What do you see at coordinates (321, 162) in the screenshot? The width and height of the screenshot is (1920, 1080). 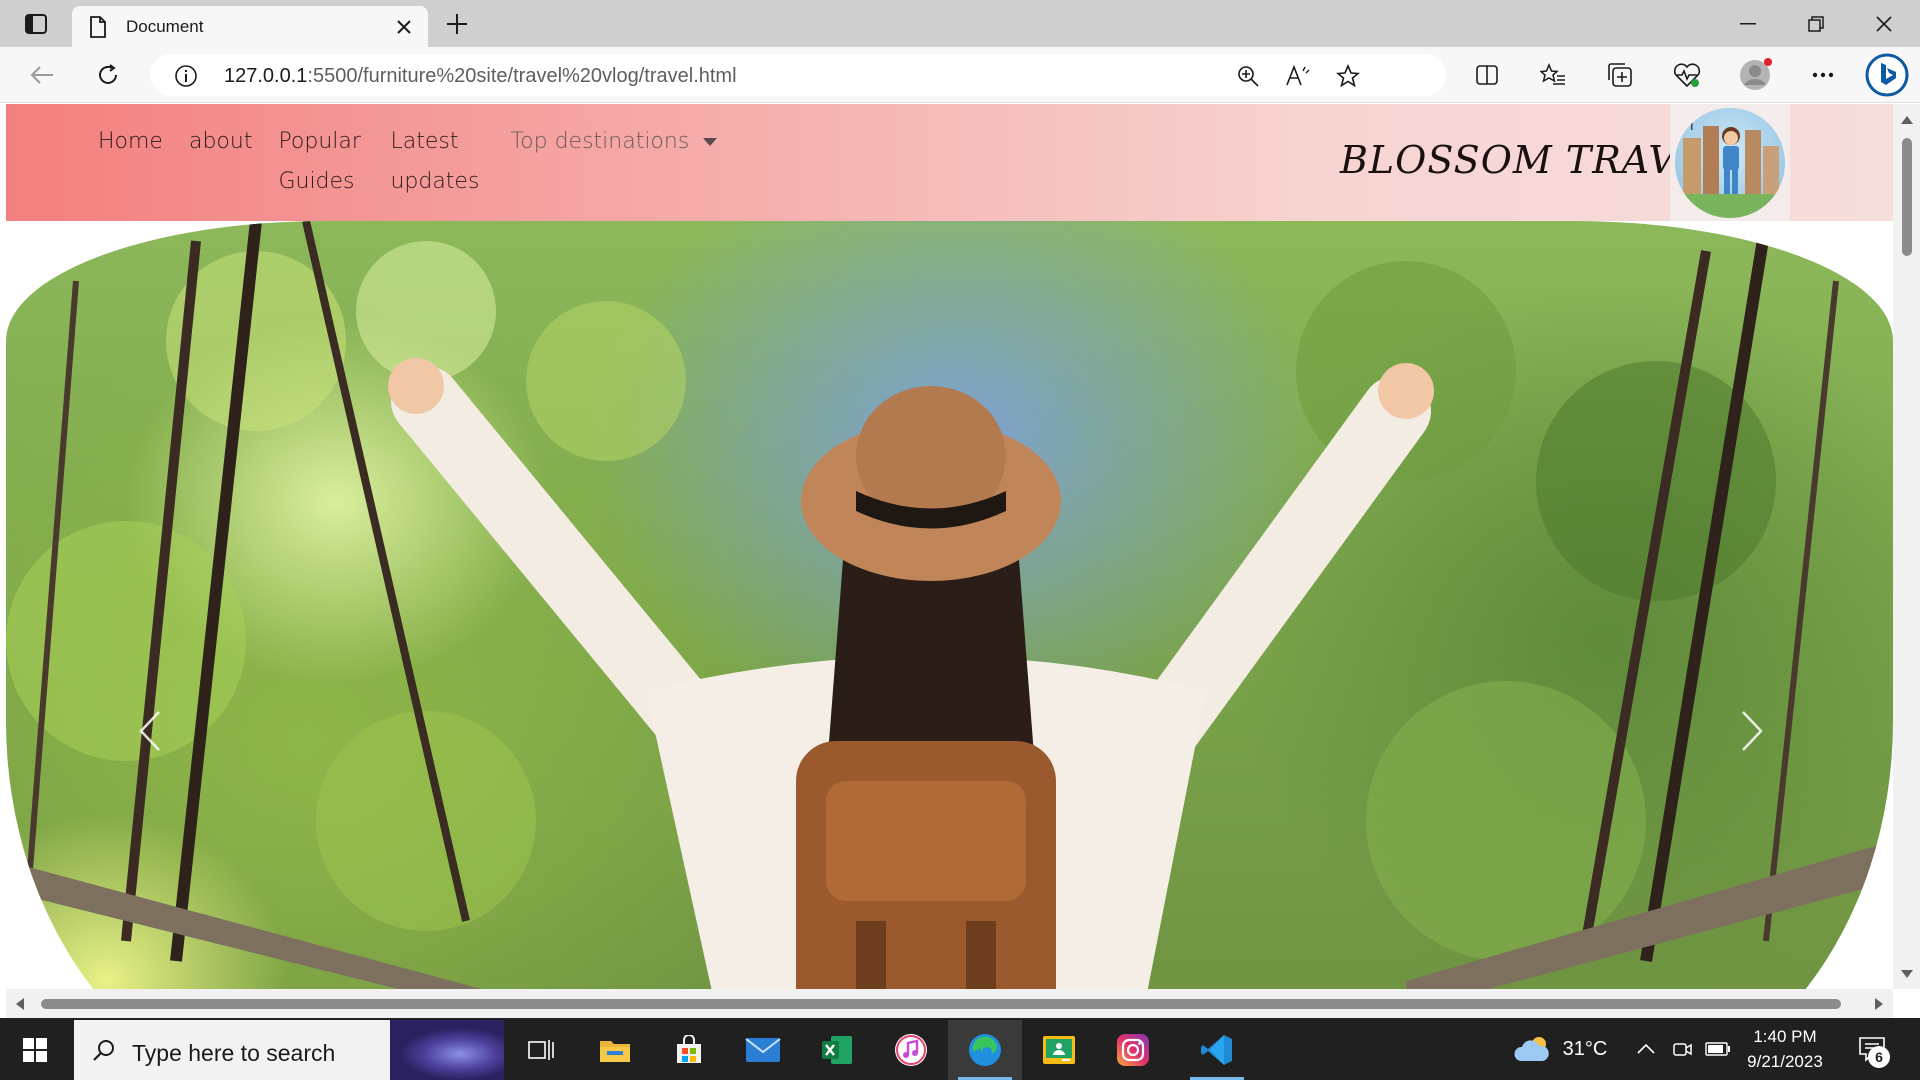 I see `nav-link-popular-guides: Popular Guides` at bounding box center [321, 162].